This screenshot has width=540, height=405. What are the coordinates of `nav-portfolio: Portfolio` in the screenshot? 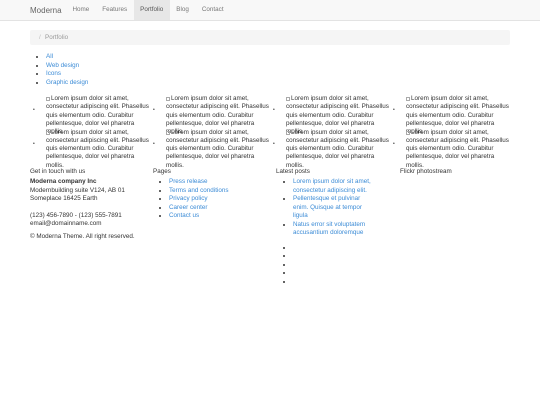 It's located at (151, 10).